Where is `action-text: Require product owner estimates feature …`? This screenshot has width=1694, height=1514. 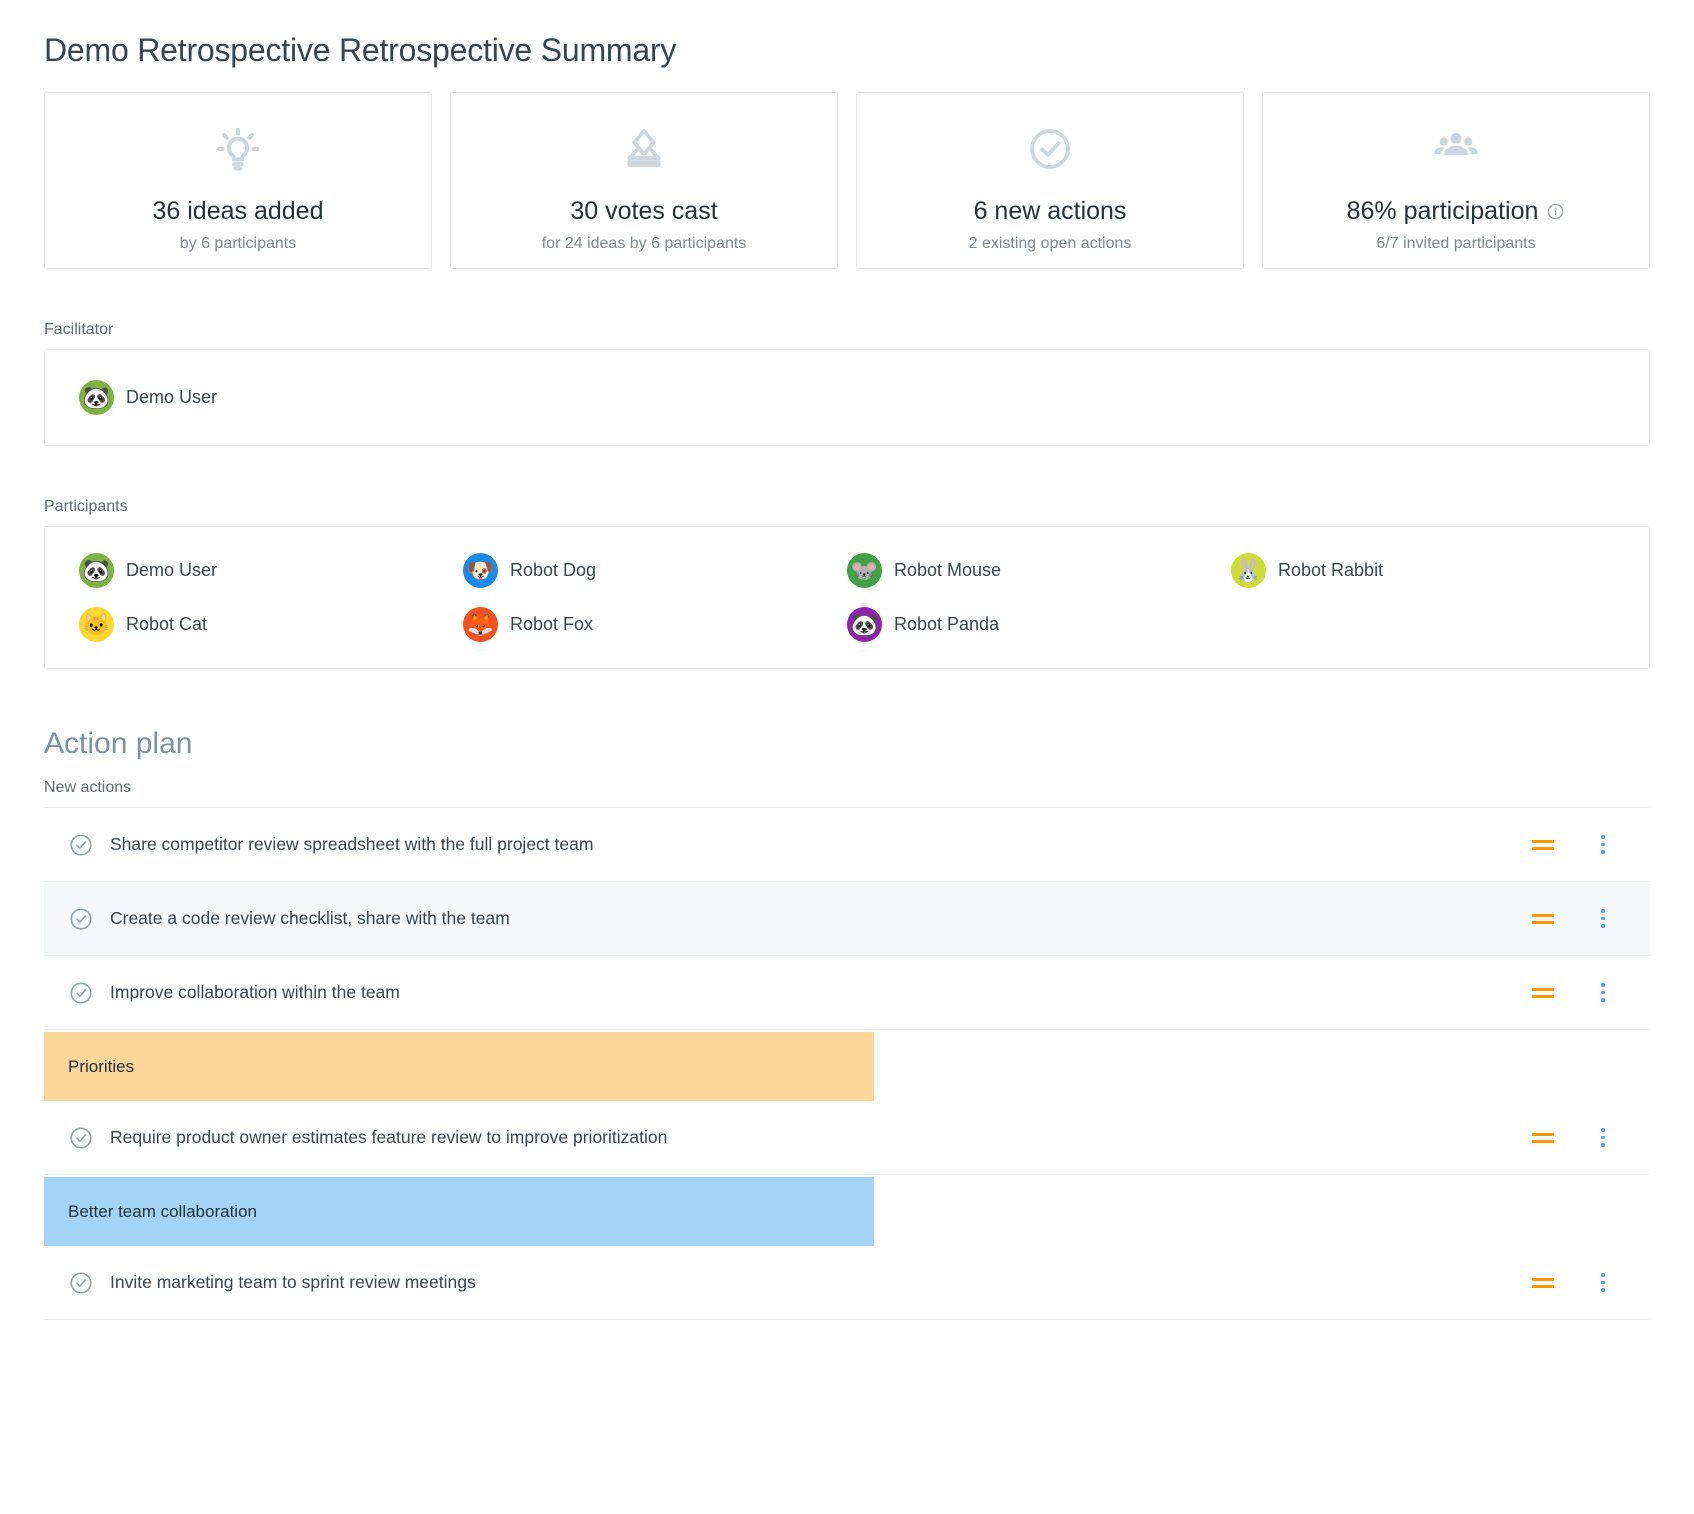
action-text: Require product owner estimates feature … is located at coordinates (389, 1137).